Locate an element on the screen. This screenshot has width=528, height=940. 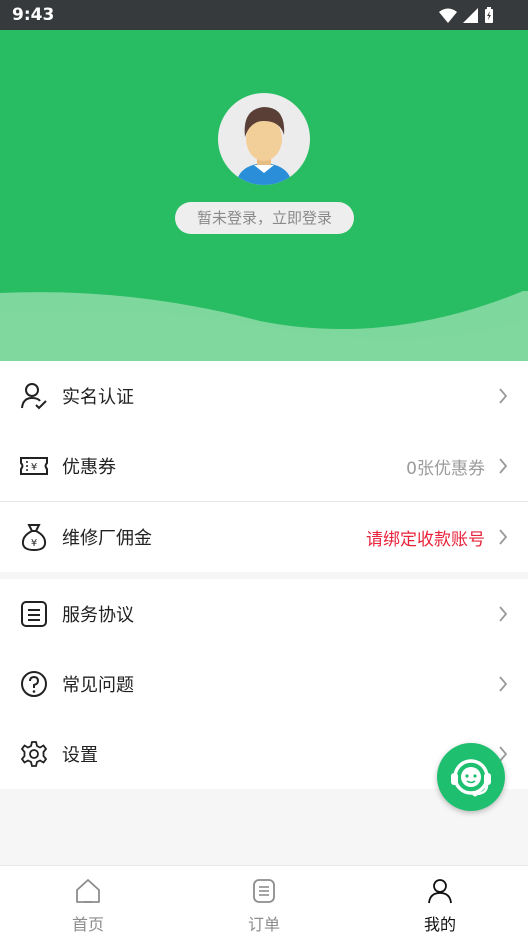
menu-row-commission: ¥ 维修厂佣金 请绑定收款账号 is located at coordinates (264, 537).